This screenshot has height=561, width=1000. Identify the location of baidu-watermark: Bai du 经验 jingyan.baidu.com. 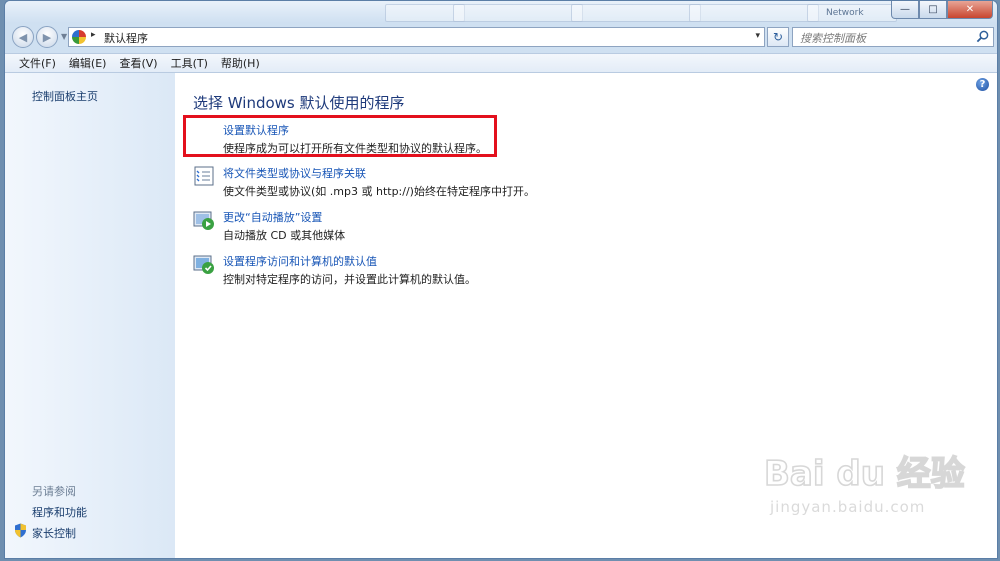
(864, 484).